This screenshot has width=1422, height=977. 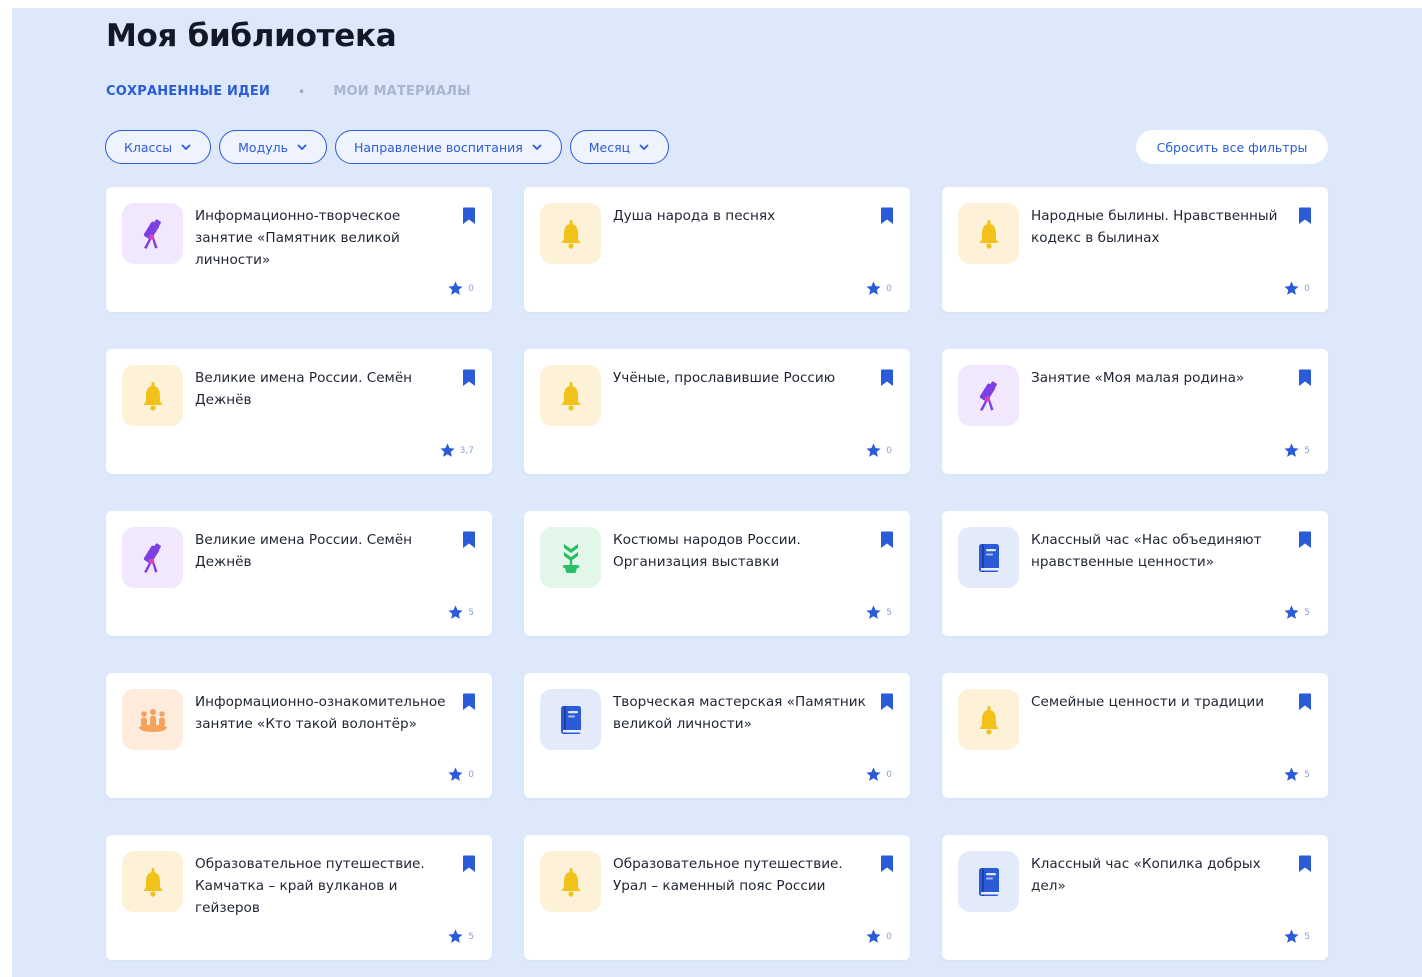 What do you see at coordinates (304, 551) in the screenshot?
I see `card-title: Великие имена России. Семён Дежнёв` at bounding box center [304, 551].